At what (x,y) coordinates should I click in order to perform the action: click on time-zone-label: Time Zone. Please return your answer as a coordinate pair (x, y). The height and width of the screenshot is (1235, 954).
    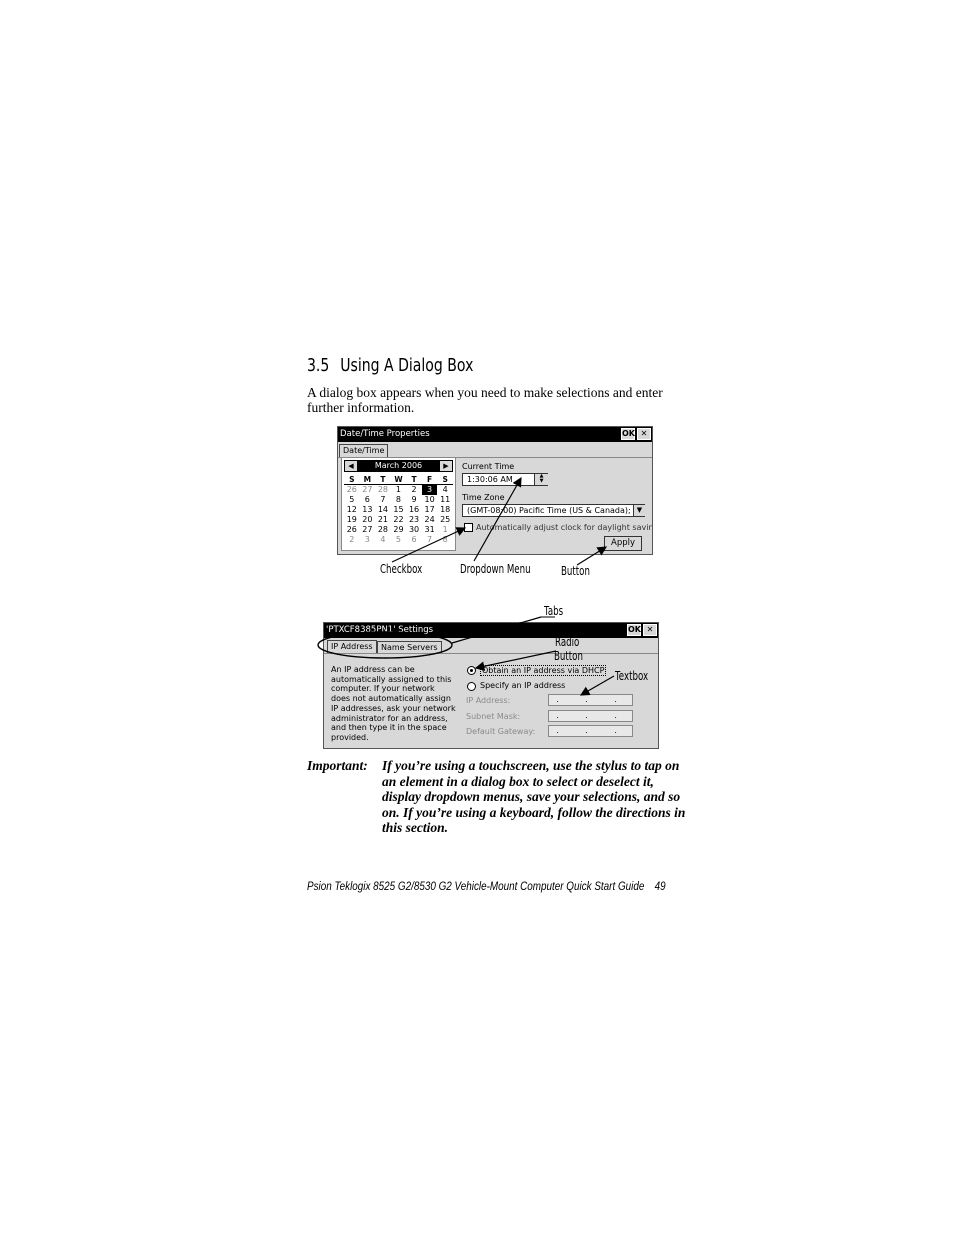
    Looking at the image, I should click on (483, 497).